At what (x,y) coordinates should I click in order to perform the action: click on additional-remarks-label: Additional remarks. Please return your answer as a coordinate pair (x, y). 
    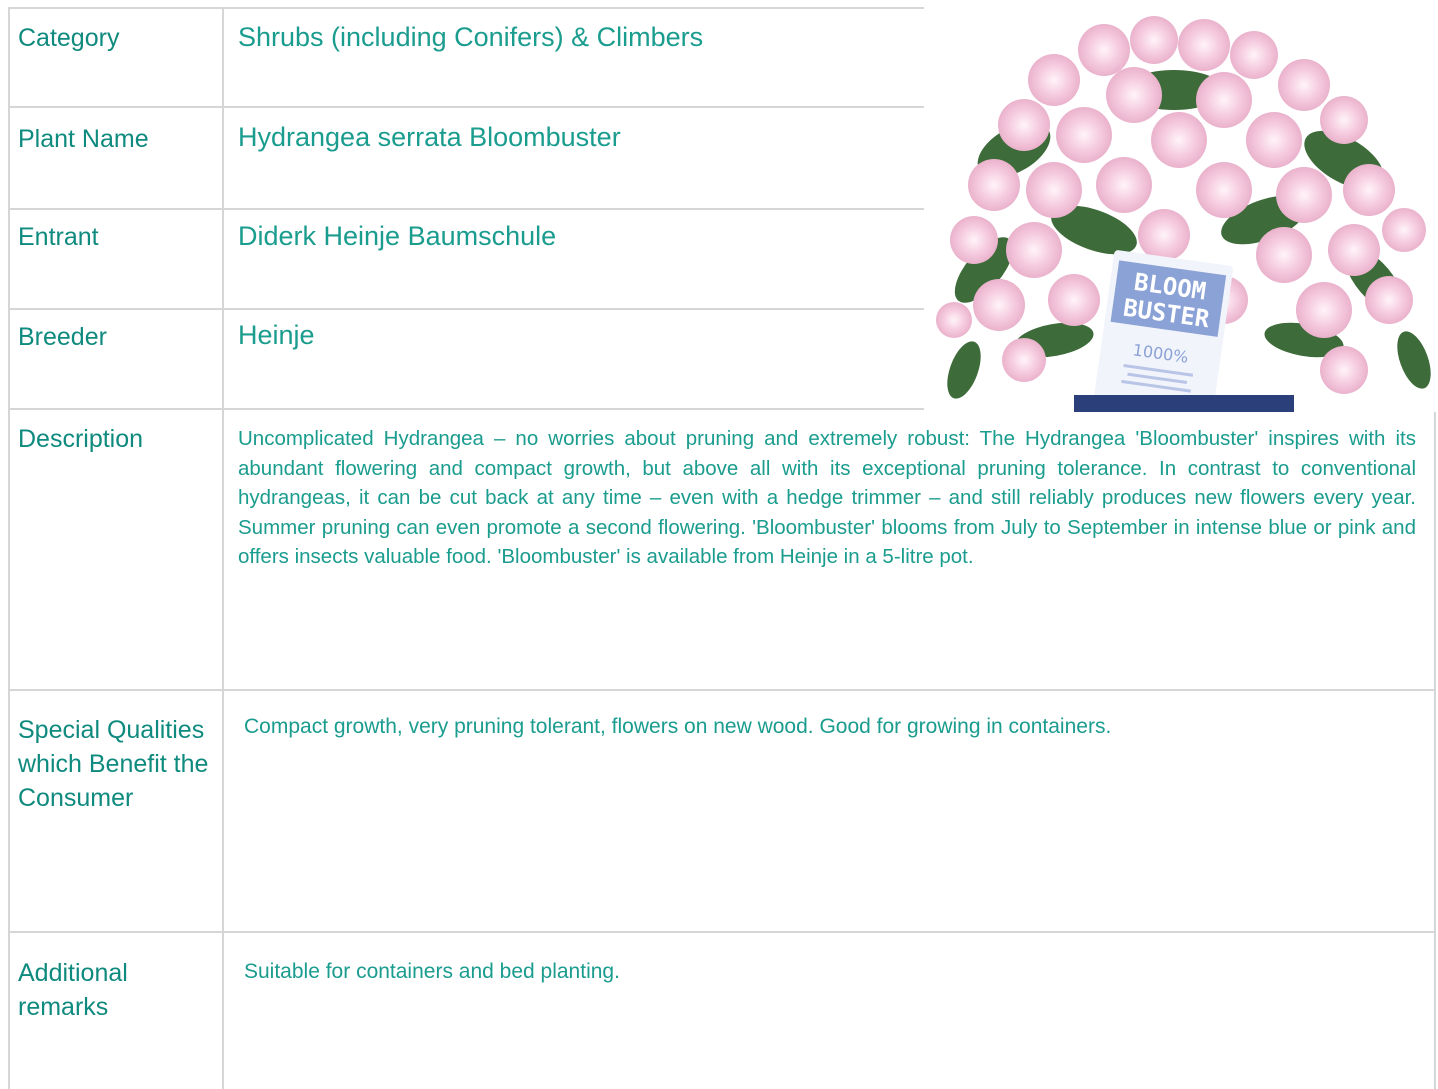
    Looking at the image, I should click on (73, 990).